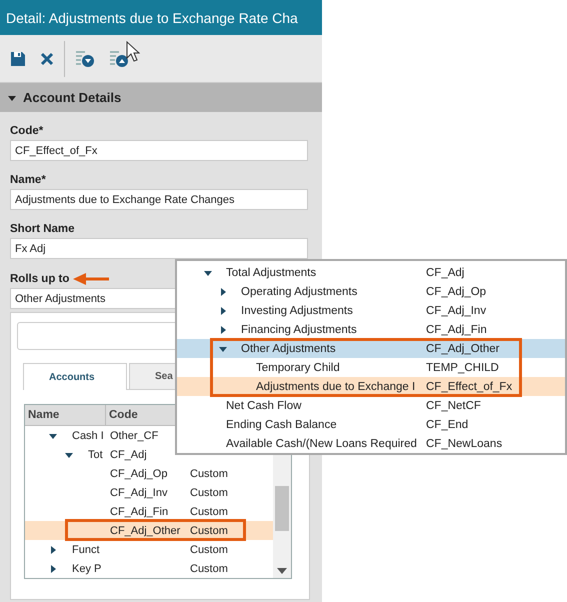 Image resolution: width=567 pixels, height=602 pixels. What do you see at coordinates (149, 549) in the screenshot?
I see `grid-row: Funct Custom` at bounding box center [149, 549].